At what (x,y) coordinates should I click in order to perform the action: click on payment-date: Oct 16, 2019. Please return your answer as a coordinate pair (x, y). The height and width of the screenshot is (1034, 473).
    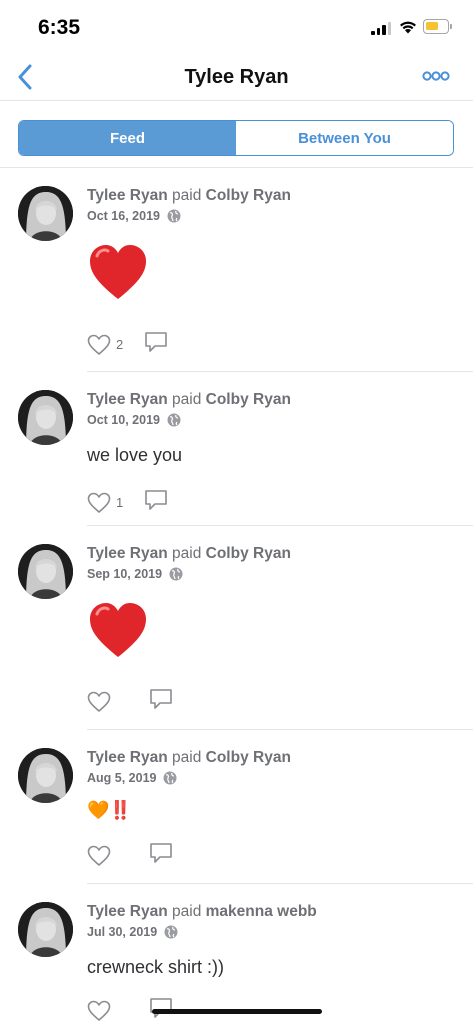
    Looking at the image, I should click on (123, 216).